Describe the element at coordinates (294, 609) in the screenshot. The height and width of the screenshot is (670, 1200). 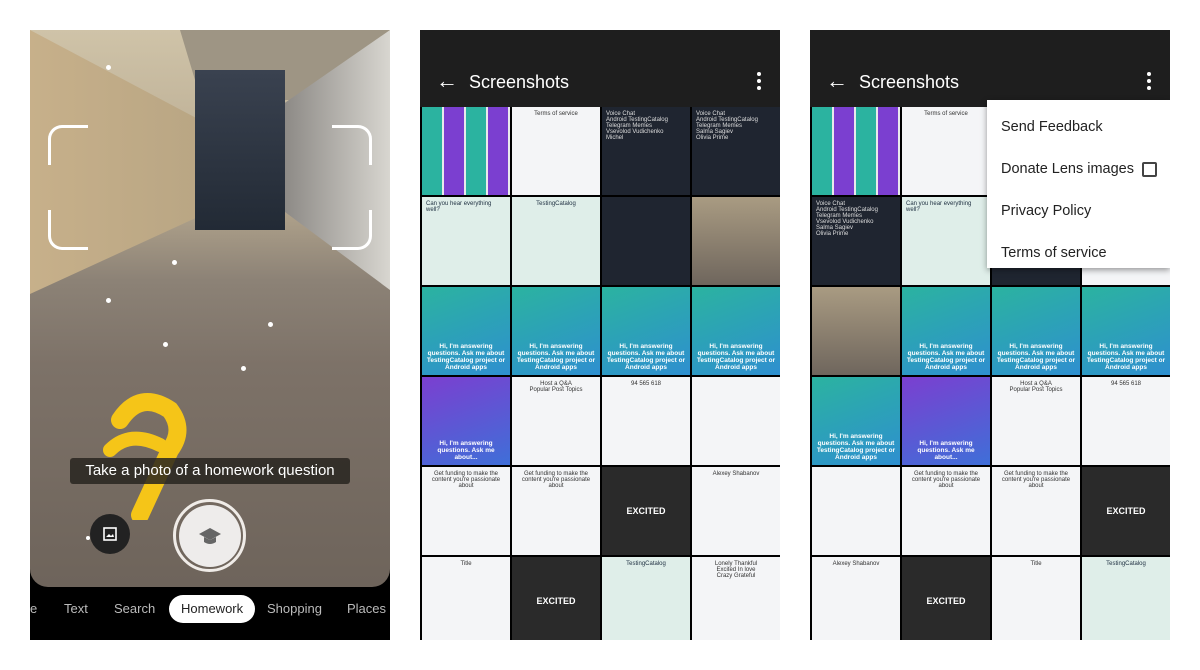
I see `mode-shopping: Shopping` at that location.